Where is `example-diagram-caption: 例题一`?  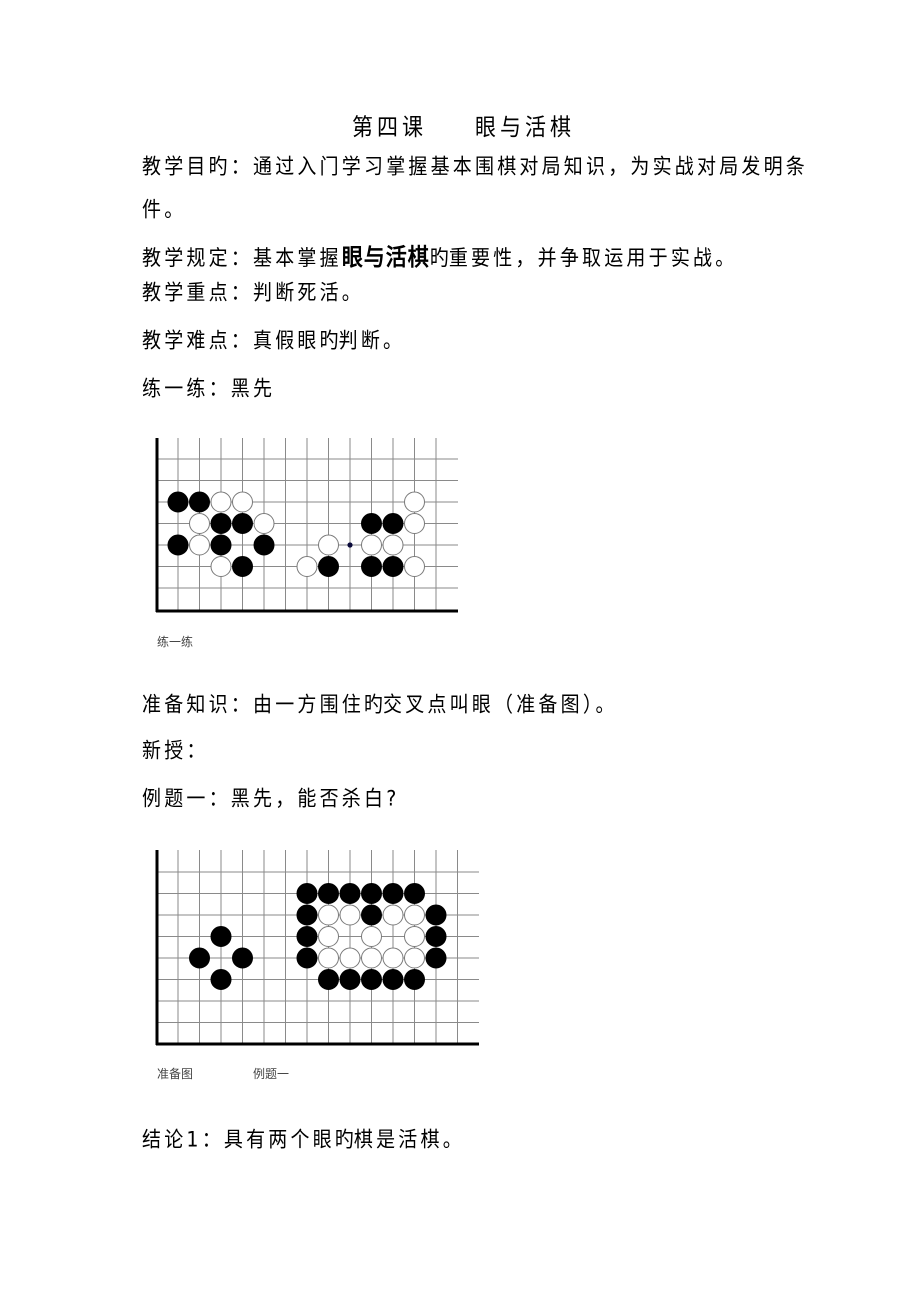 example-diagram-caption: 例题一 is located at coordinates (271, 1074).